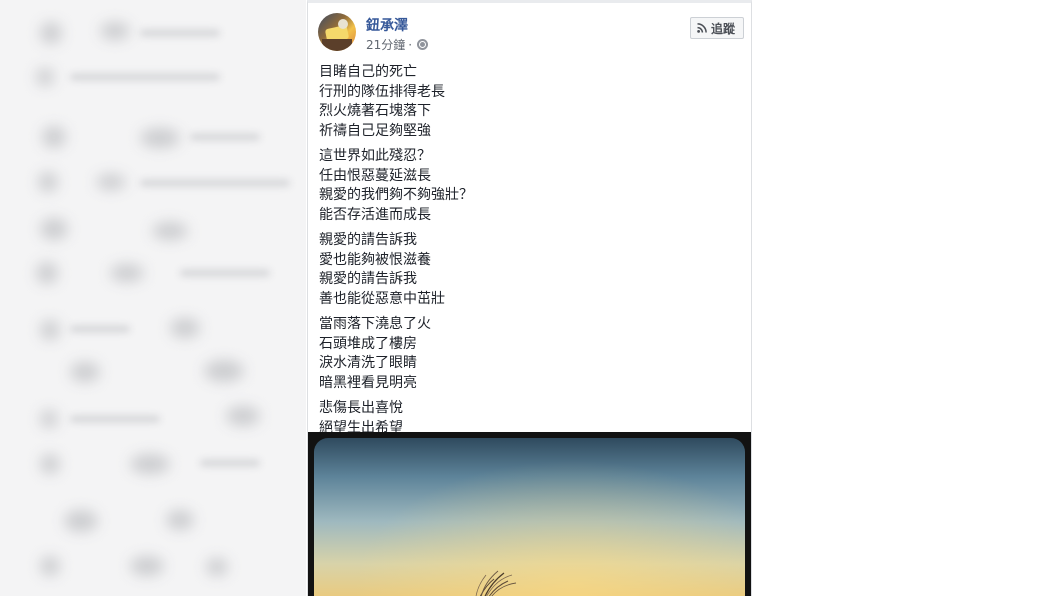 This screenshot has height=596, width=1060. What do you see at coordinates (375, 324) in the screenshot?
I see `poem-line: 當雨落下澆息了火` at bounding box center [375, 324].